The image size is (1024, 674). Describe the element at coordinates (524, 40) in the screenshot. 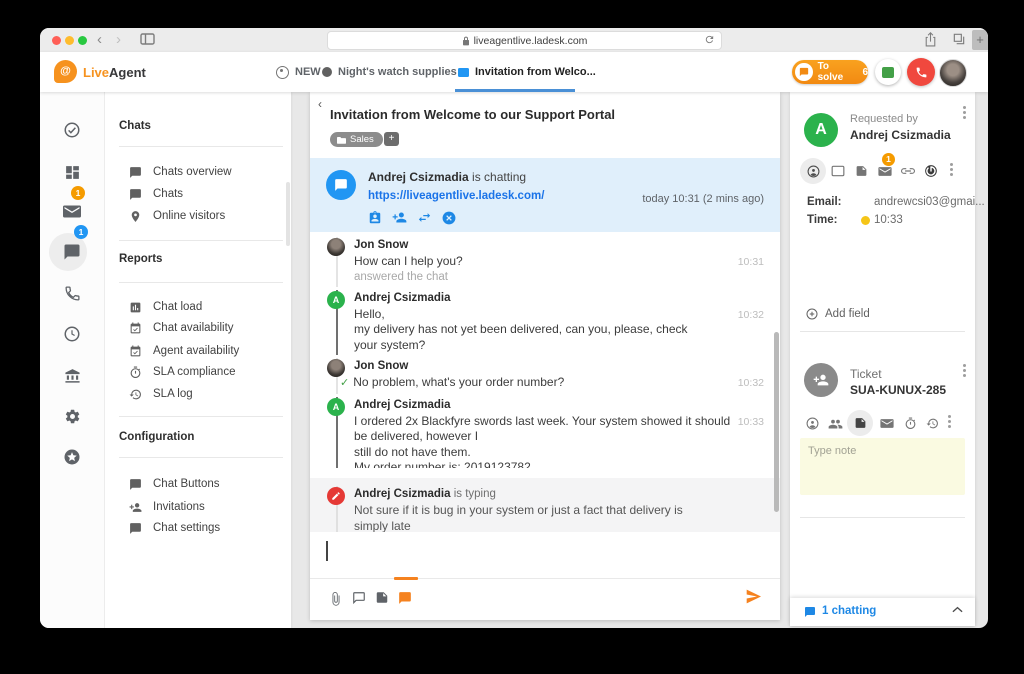

I see `address-bar: liveagentlive.ladesk.com` at that location.